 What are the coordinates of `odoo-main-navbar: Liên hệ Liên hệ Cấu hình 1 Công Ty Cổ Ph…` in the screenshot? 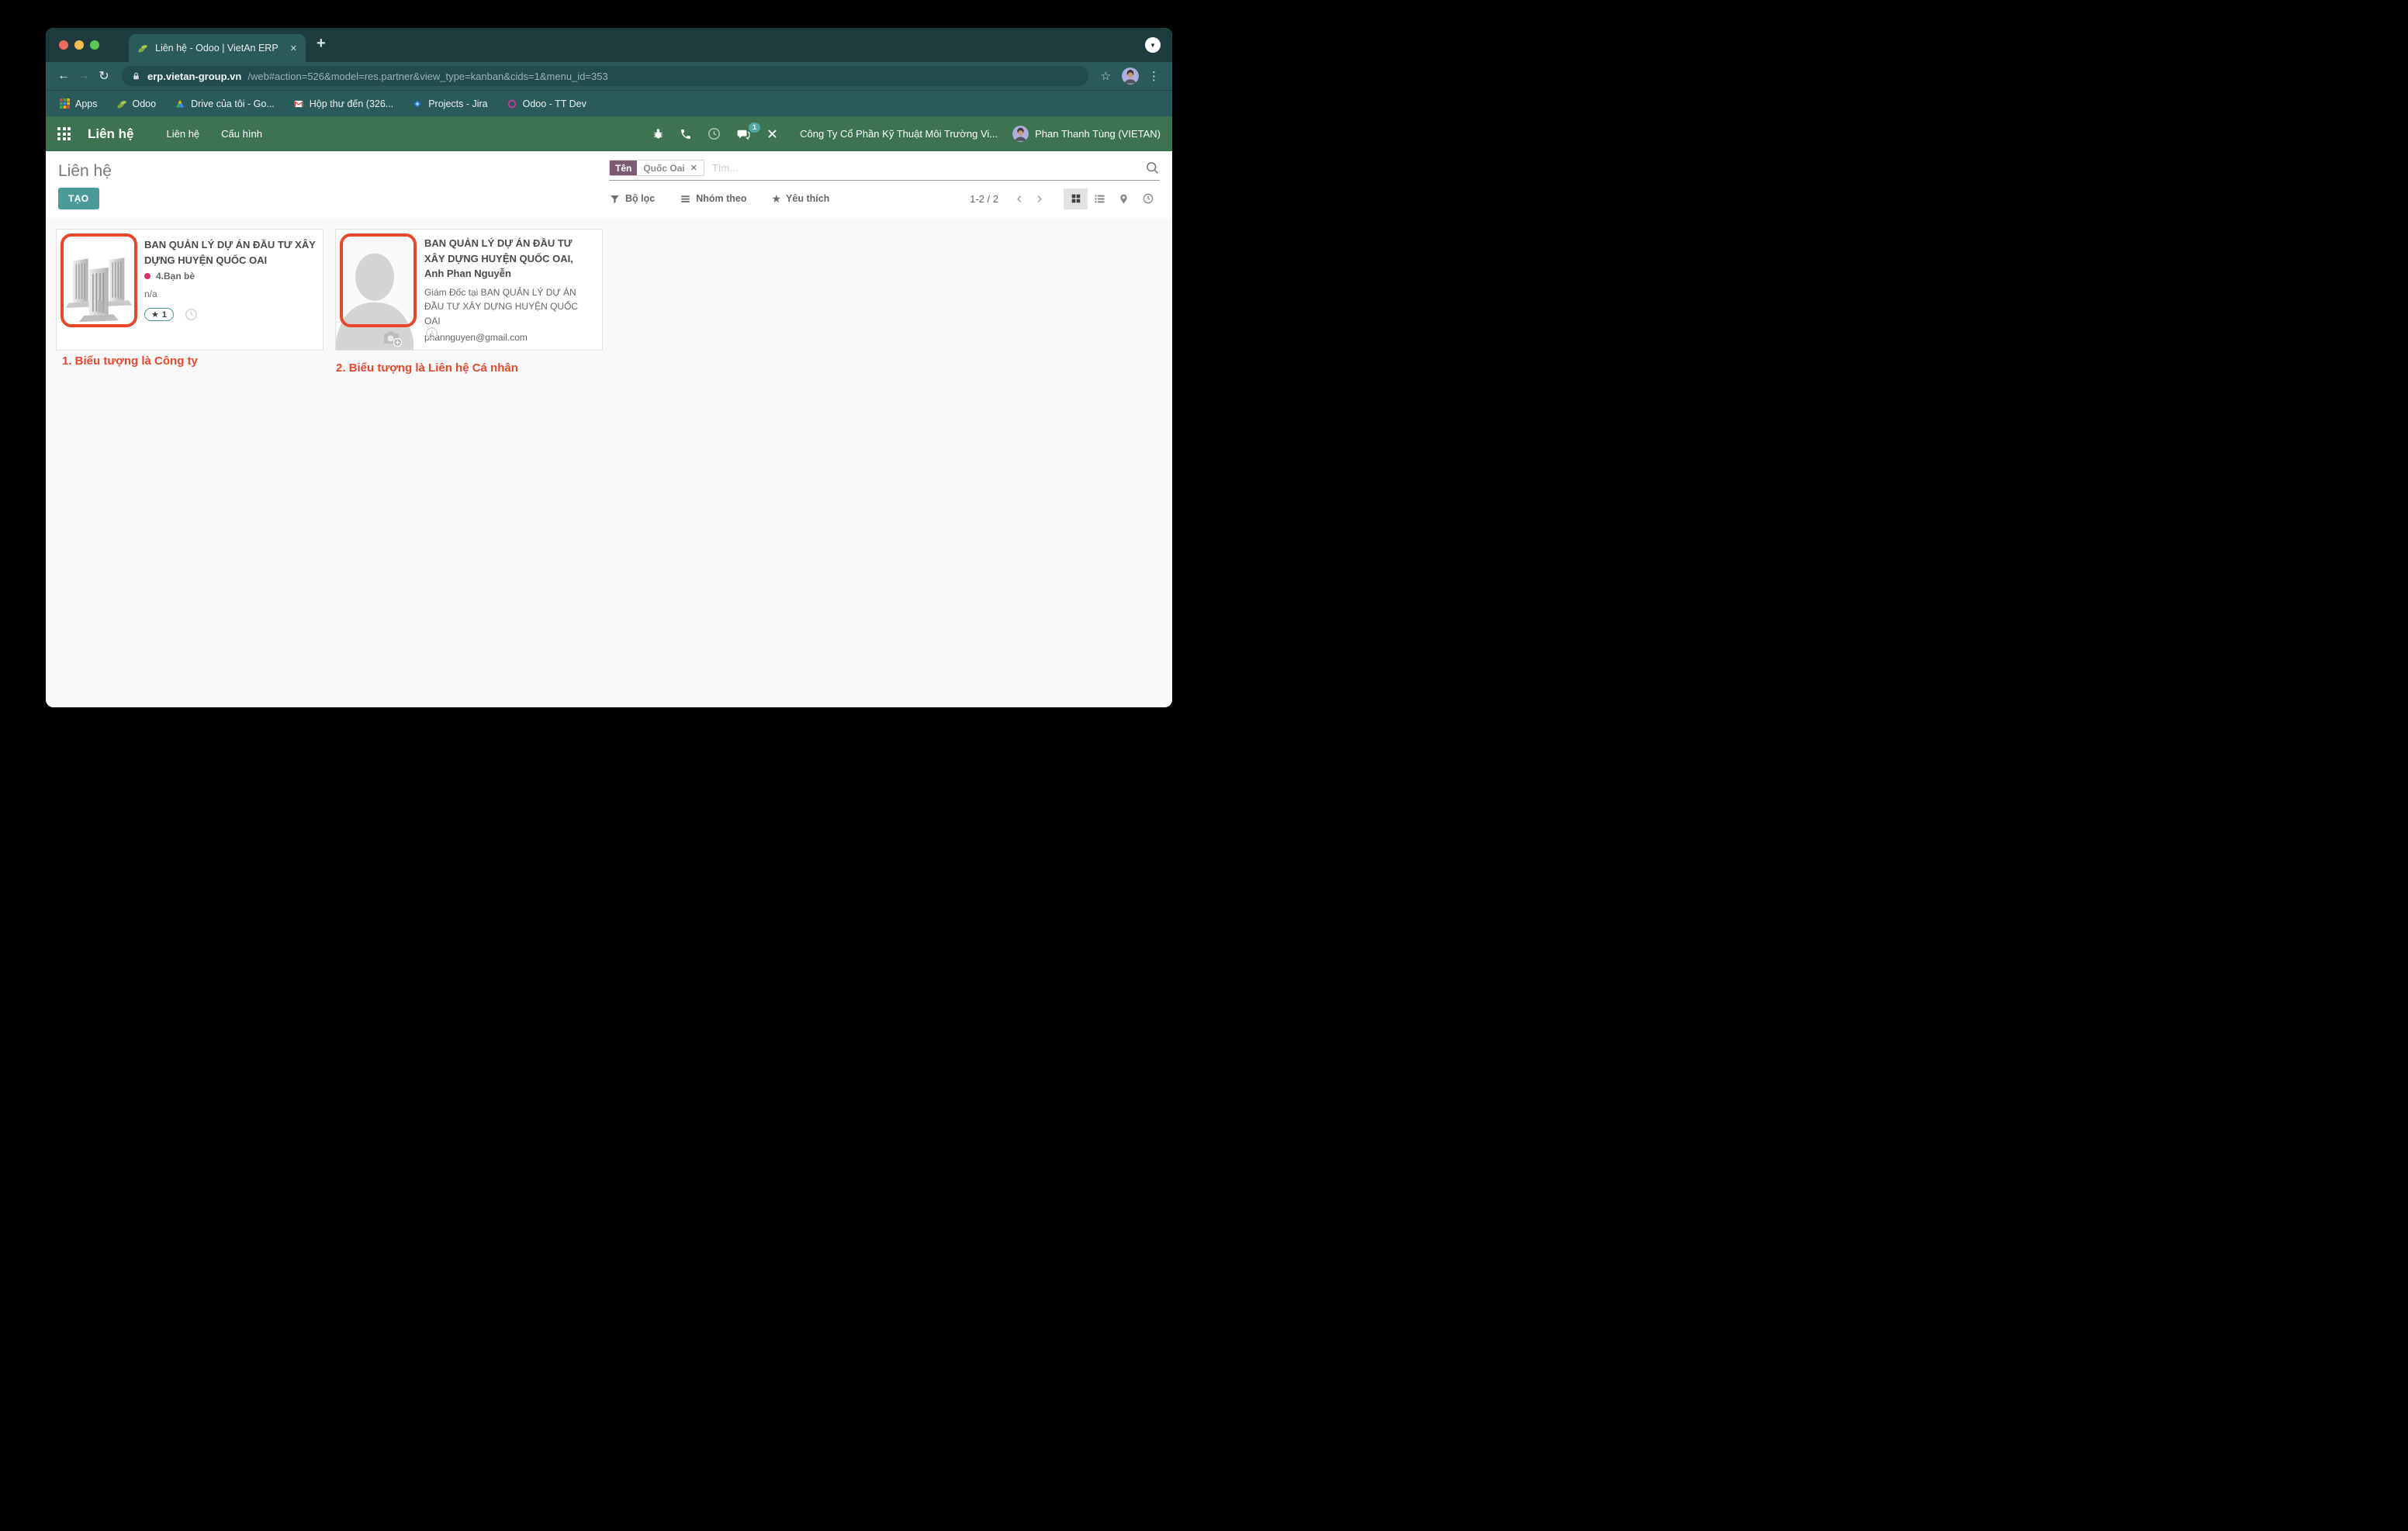 It's located at (609, 133).